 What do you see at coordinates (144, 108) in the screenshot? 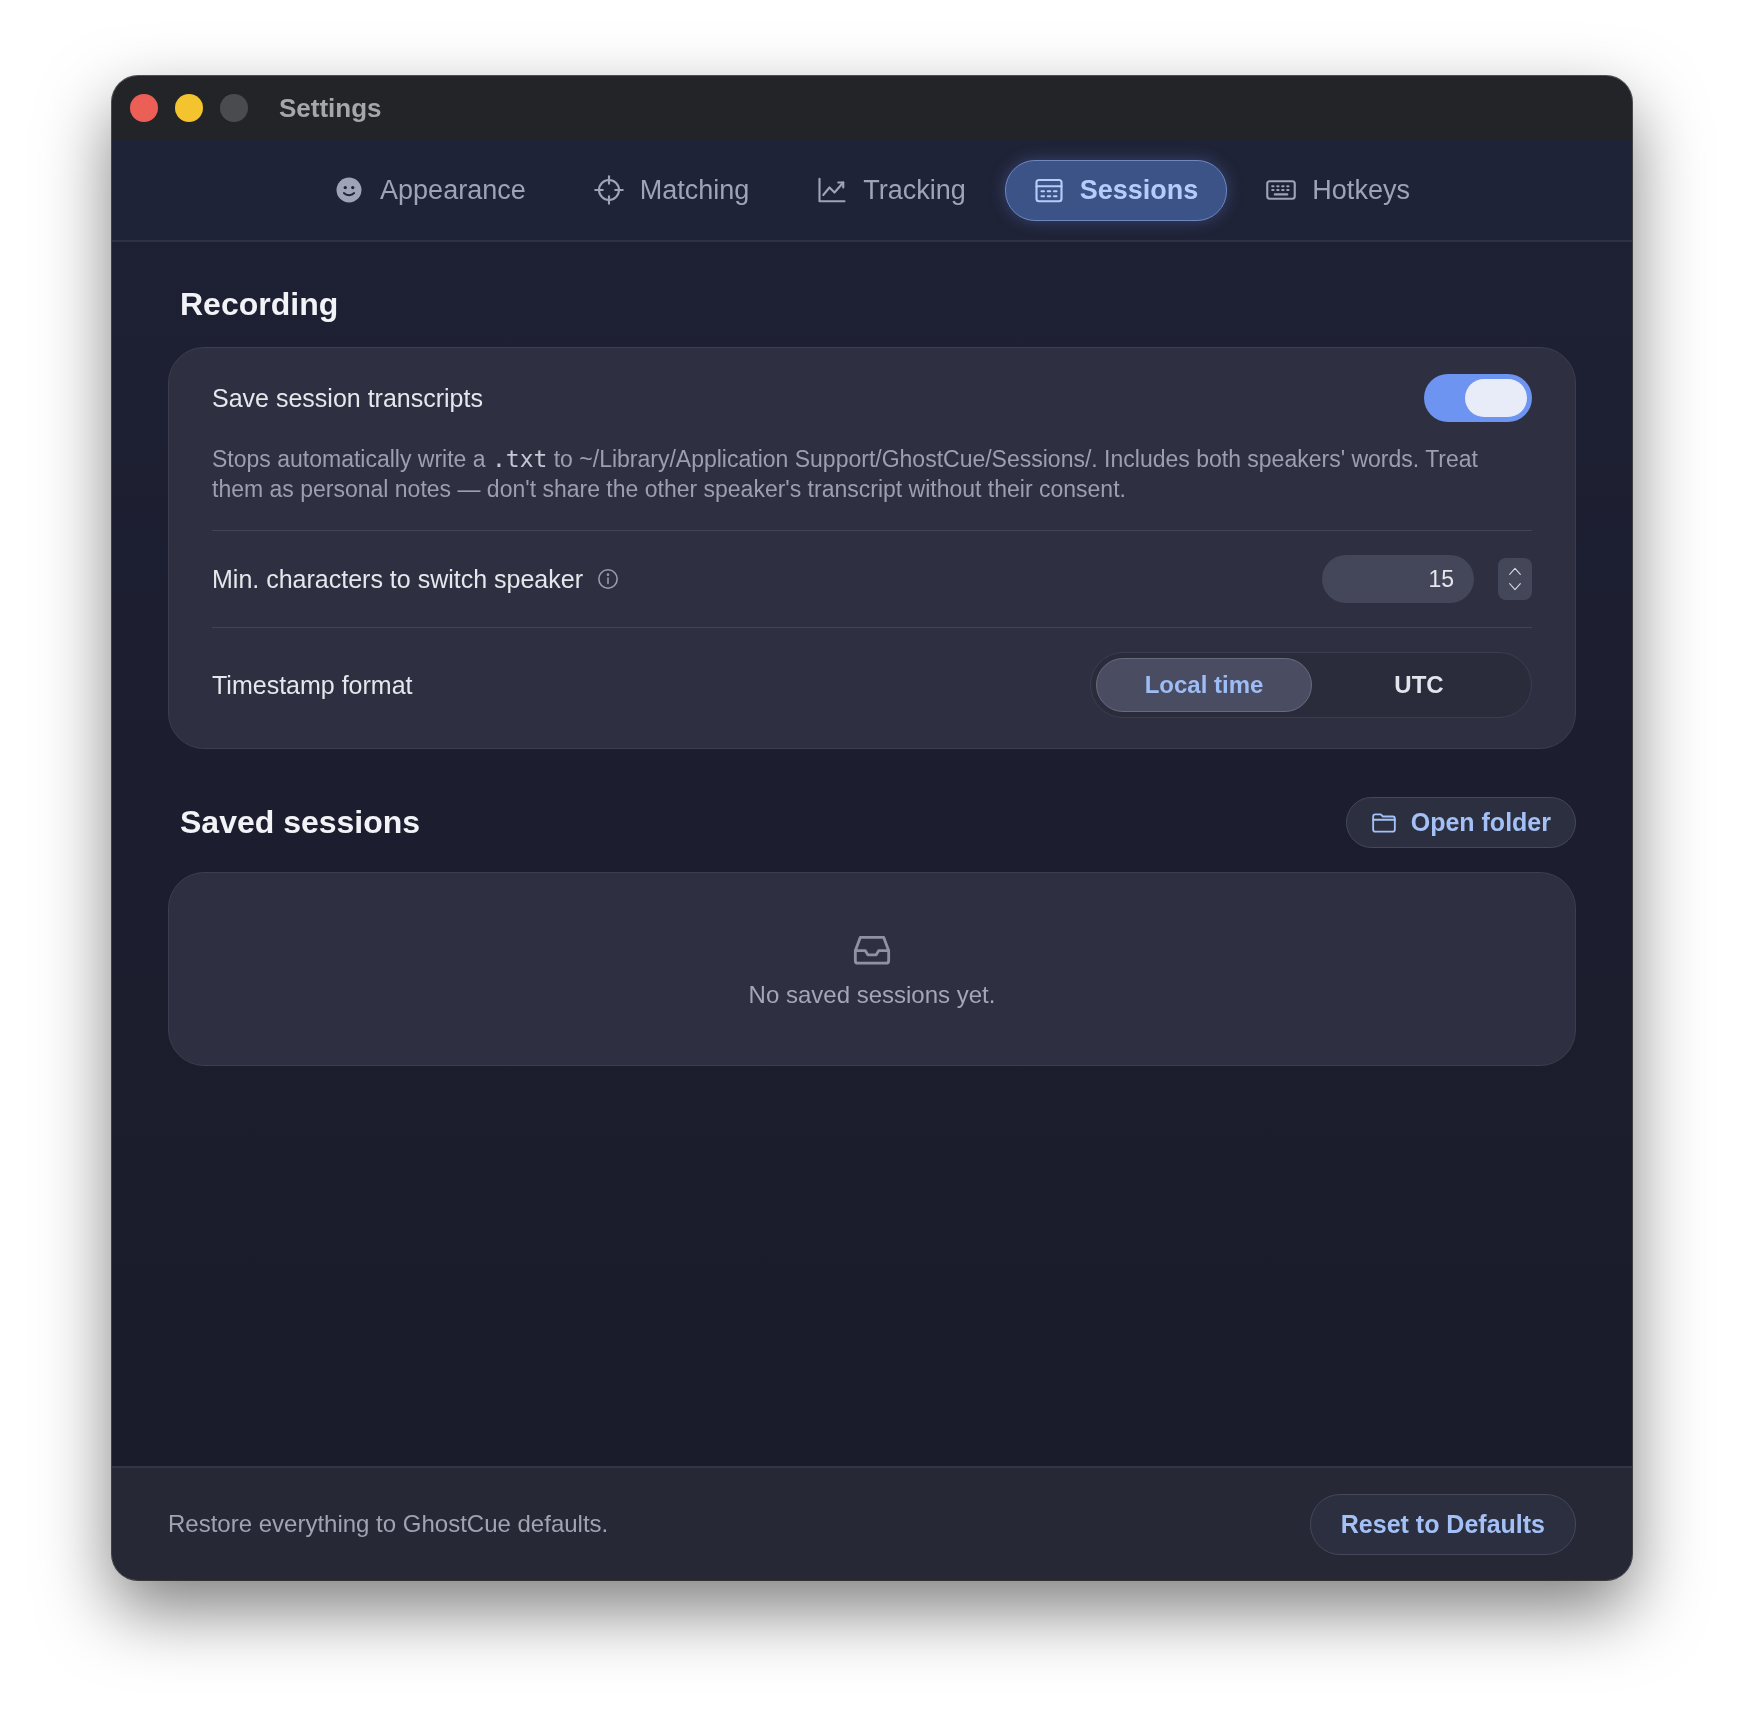
I see `close-button` at bounding box center [144, 108].